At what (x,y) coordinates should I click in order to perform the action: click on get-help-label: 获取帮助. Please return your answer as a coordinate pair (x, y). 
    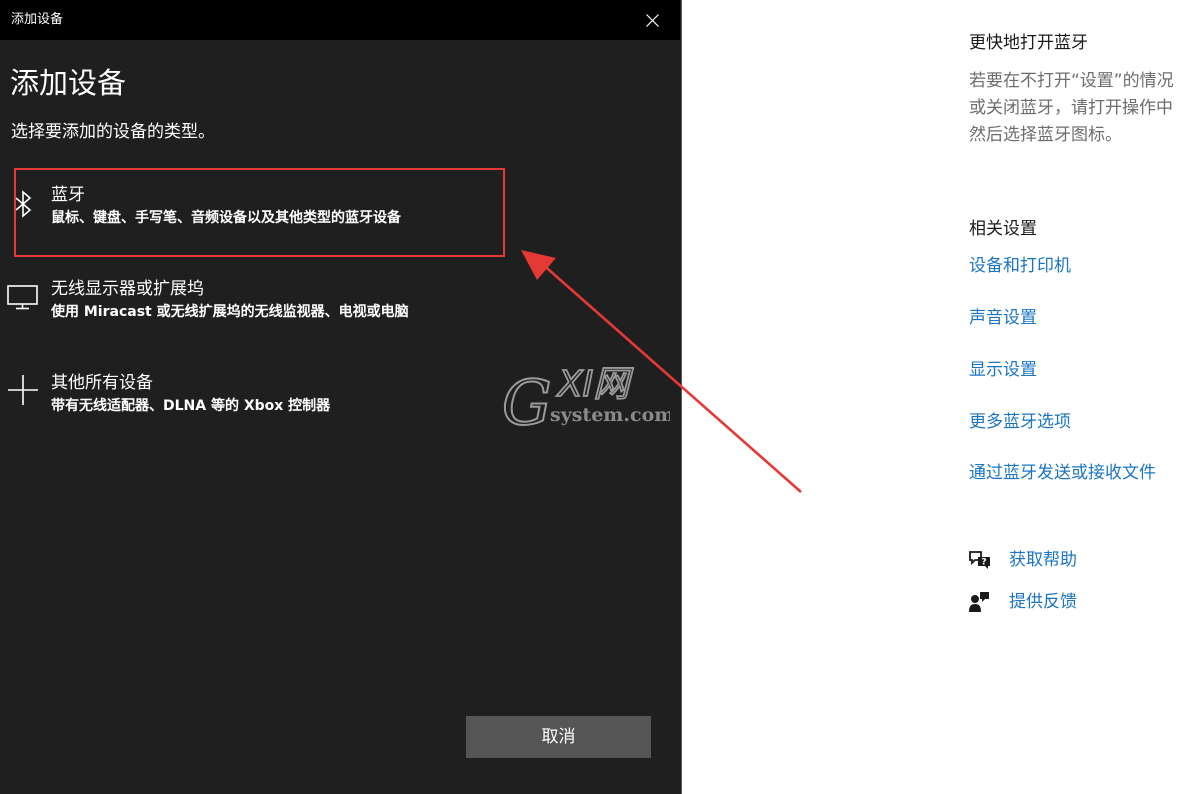
    Looking at the image, I should click on (1043, 560).